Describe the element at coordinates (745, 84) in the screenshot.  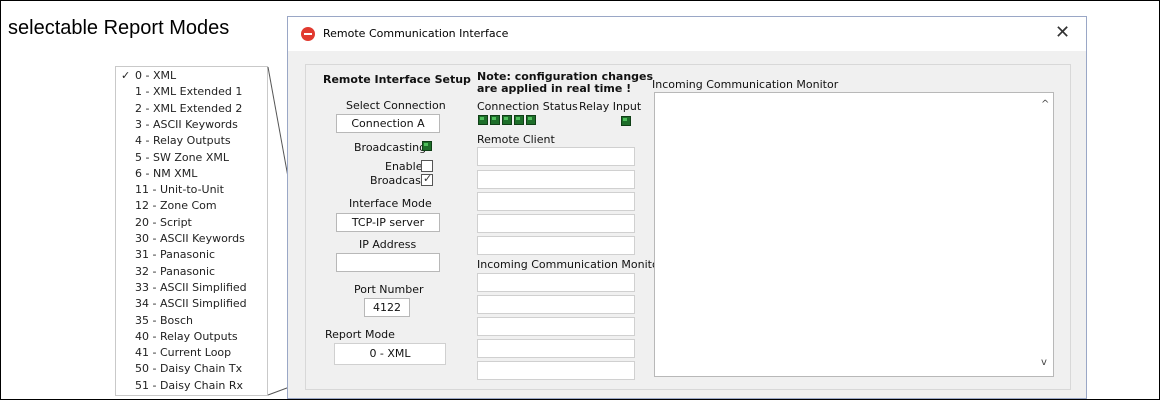
I see `monitor-label: Incoming Communication Monitor` at that location.